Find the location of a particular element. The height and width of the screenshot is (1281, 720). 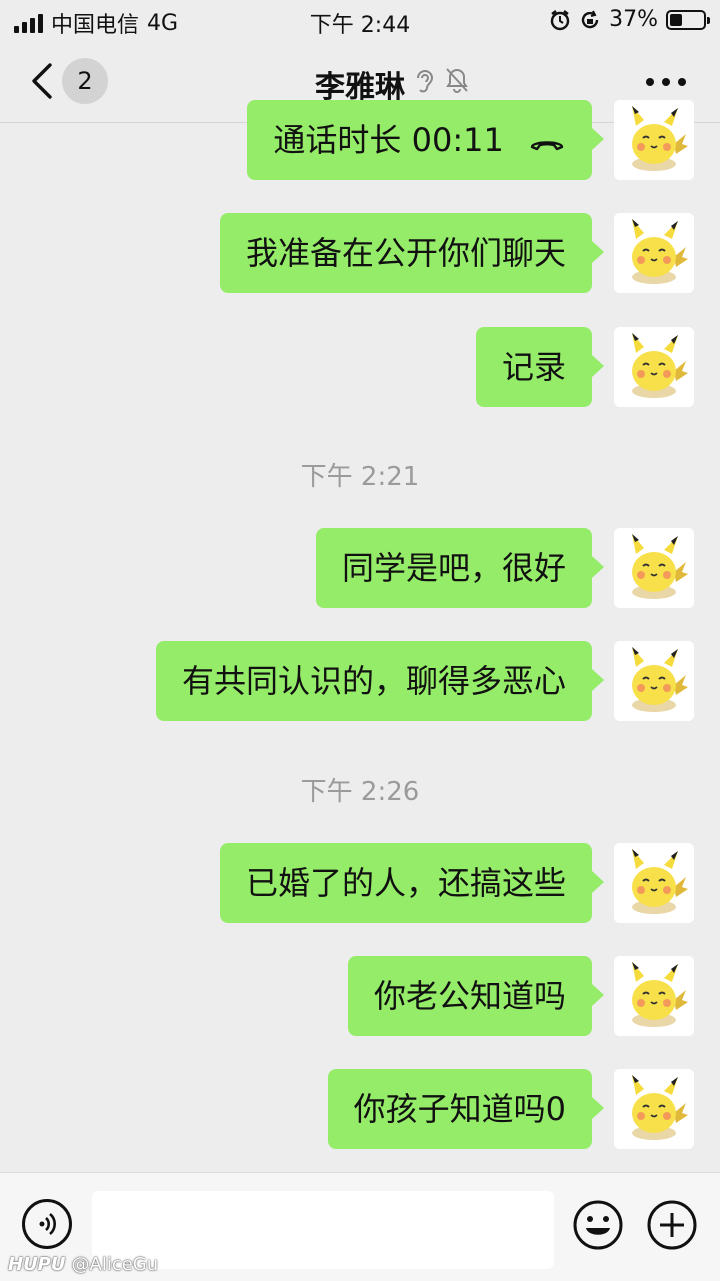

message-row: 已婚了的人，还搞这些 is located at coordinates (456, 883).